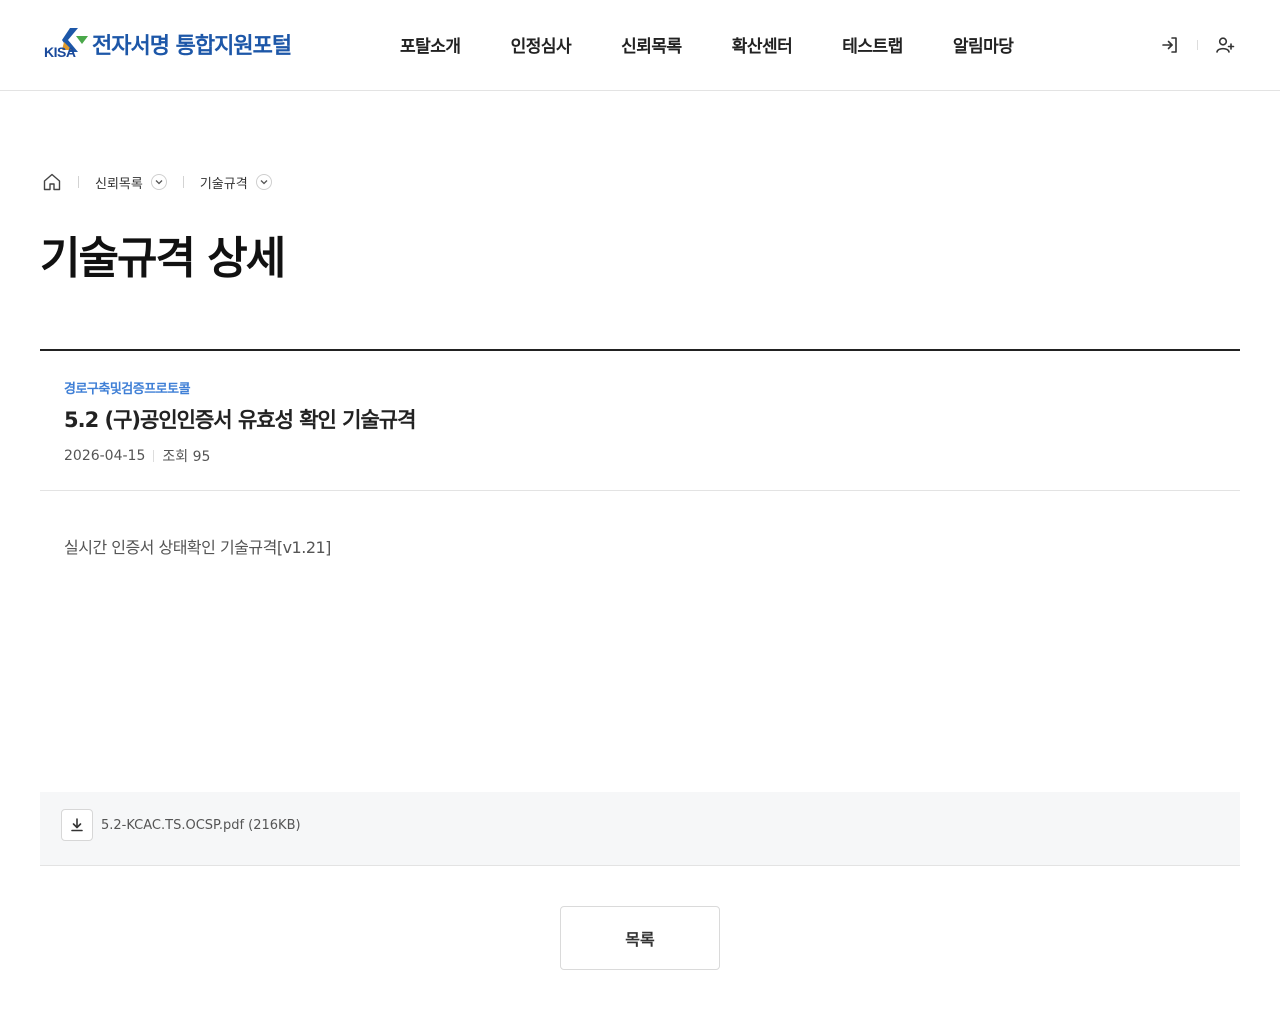 This screenshot has width=1280, height=1024. I want to click on kisa-logo-mark: KISA, so click(66, 44).